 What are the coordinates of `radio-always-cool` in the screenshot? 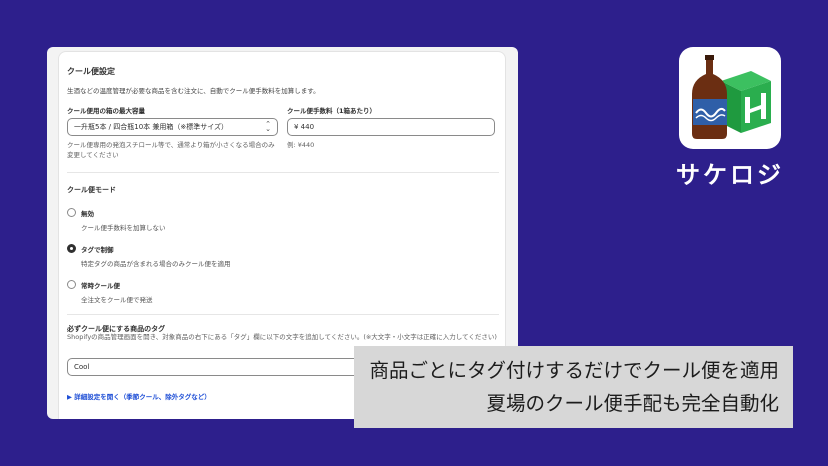 It's located at (71, 284).